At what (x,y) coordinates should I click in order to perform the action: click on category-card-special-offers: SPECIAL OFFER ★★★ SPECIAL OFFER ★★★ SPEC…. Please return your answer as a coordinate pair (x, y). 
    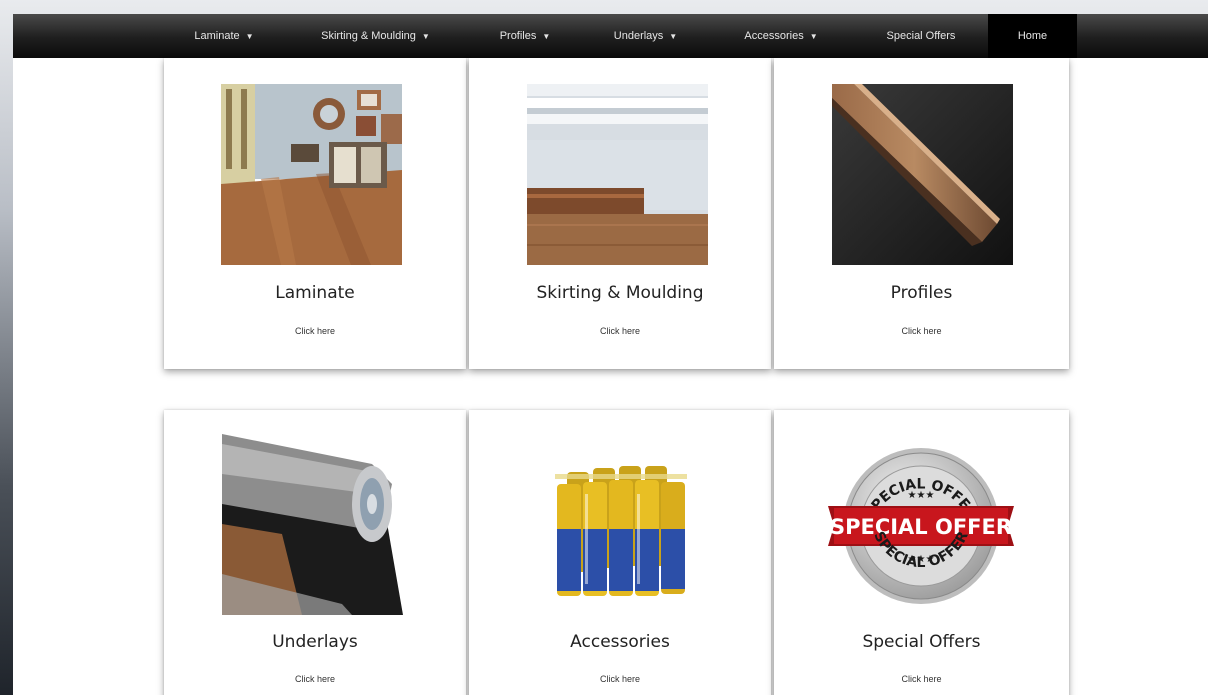
    Looking at the image, I should click on (921, 552).